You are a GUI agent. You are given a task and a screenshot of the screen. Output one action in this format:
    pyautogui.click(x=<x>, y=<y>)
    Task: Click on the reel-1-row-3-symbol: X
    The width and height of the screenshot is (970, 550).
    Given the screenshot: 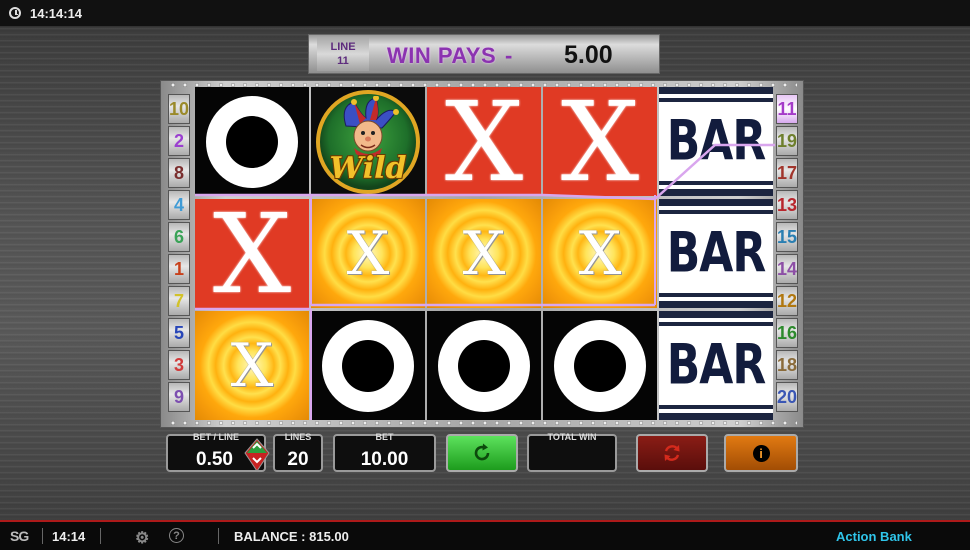 What is the action you would take?
    pyautogui.click(x=252, y=365)
    